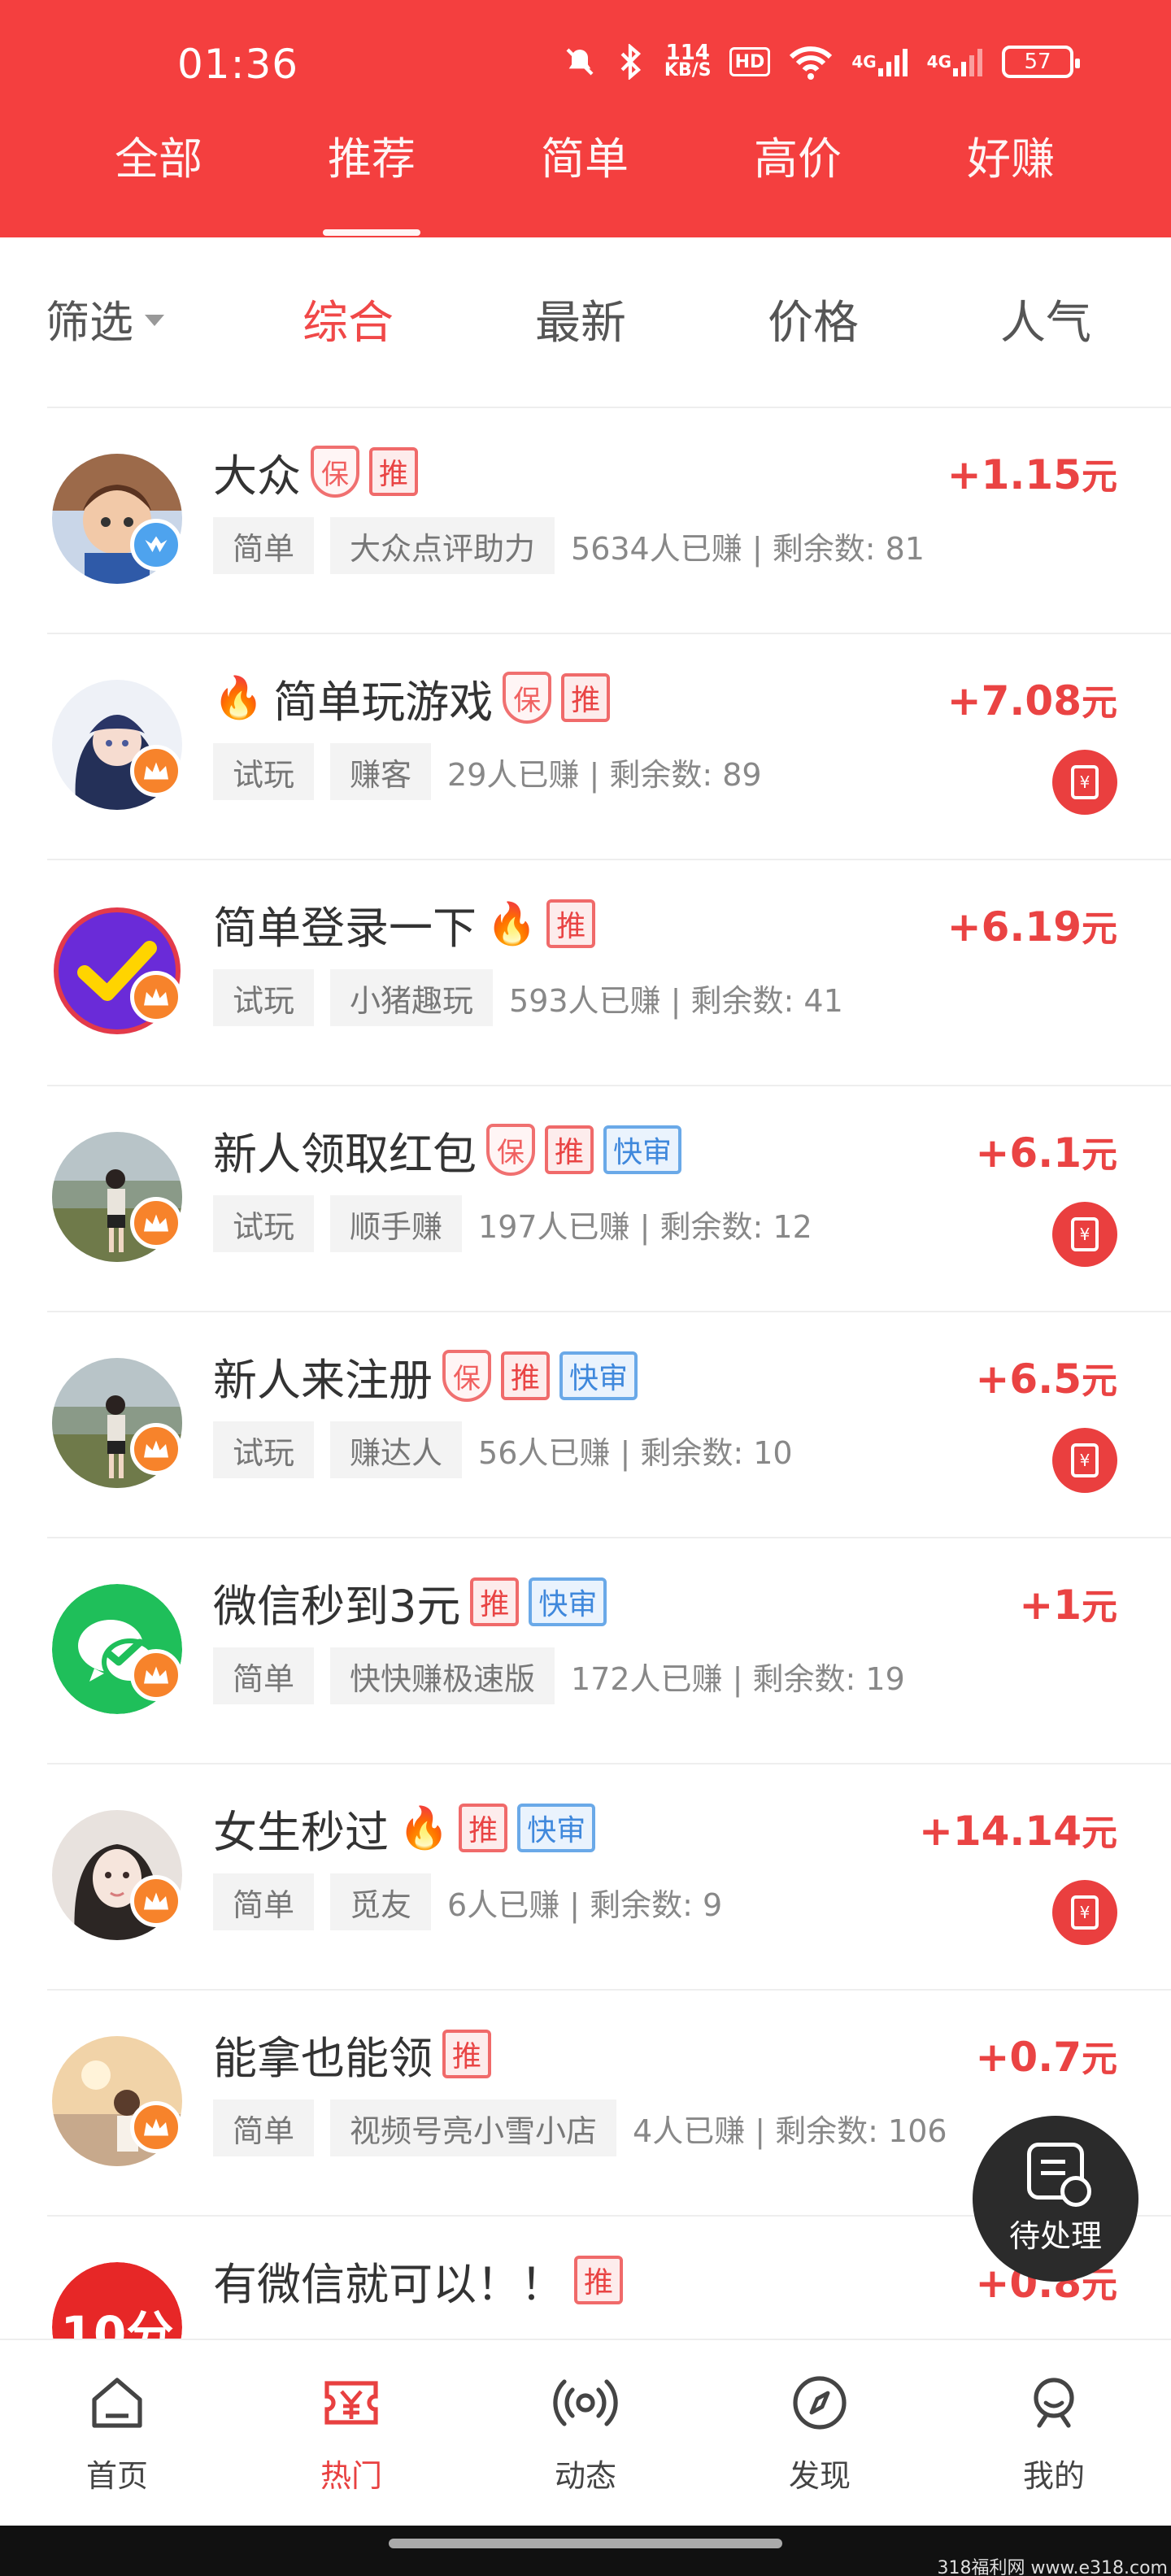 Image resolution: width=1171 pixels, height=2576 pixels. Describe the element at coordinates (581, 319) in the screenshot. I see `sort-option-1: 最新` at that location.